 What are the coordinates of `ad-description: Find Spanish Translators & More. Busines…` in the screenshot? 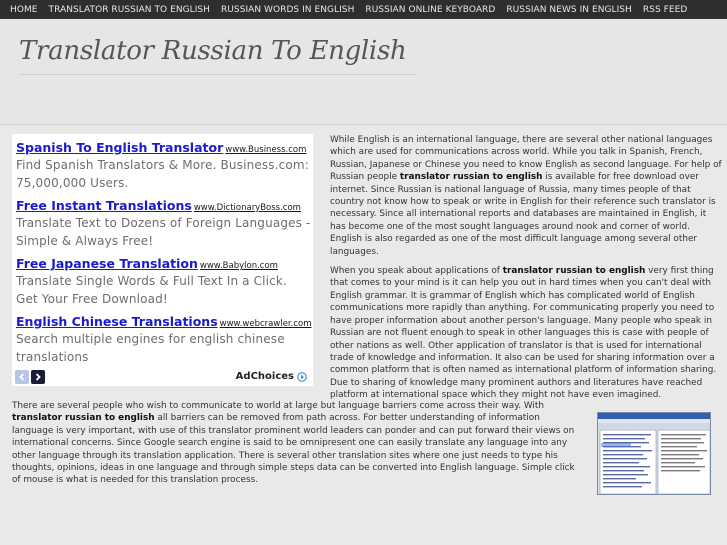 It's located at (162, 174).